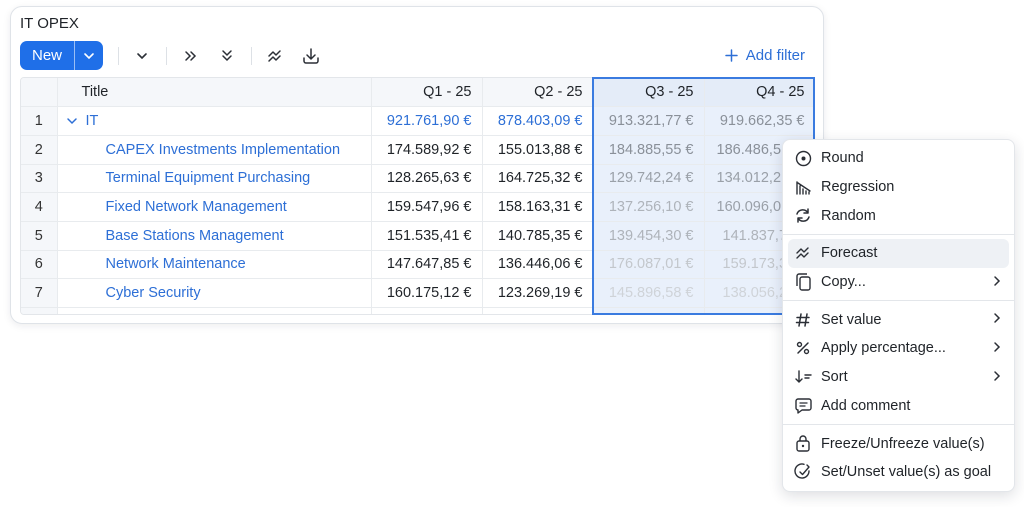 The image size is (1024, 507). Describe the element at coordinates (858, 187) in the screenshot. I see `menu-item-label: Regression` at that location.